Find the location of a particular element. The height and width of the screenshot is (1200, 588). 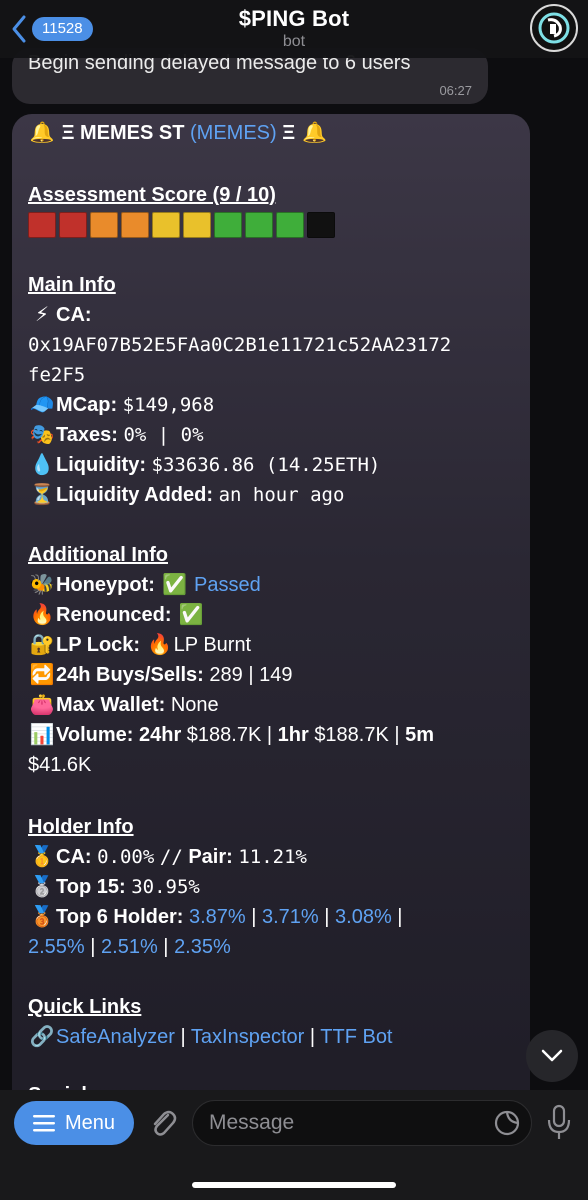

menu-label: Menu is located at coordinates (90, 1122).